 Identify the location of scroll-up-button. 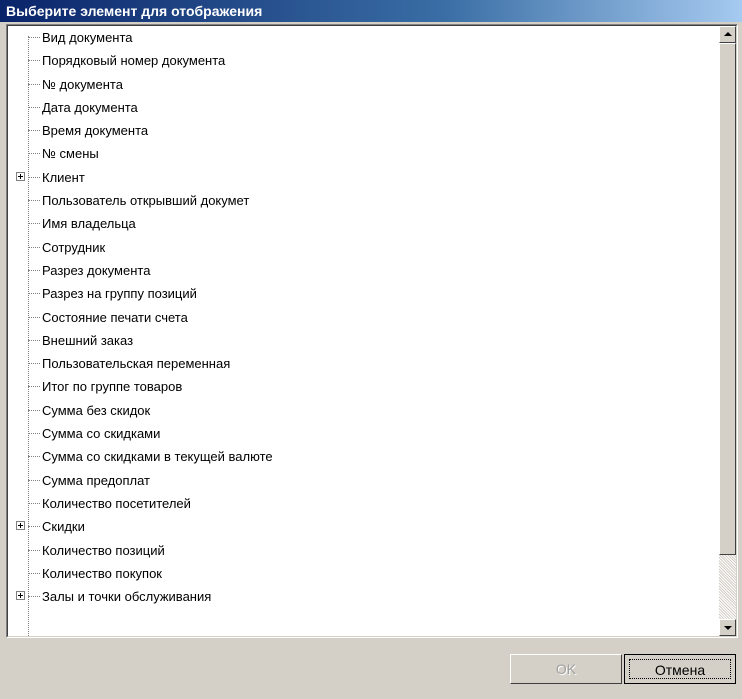
(727, 34).